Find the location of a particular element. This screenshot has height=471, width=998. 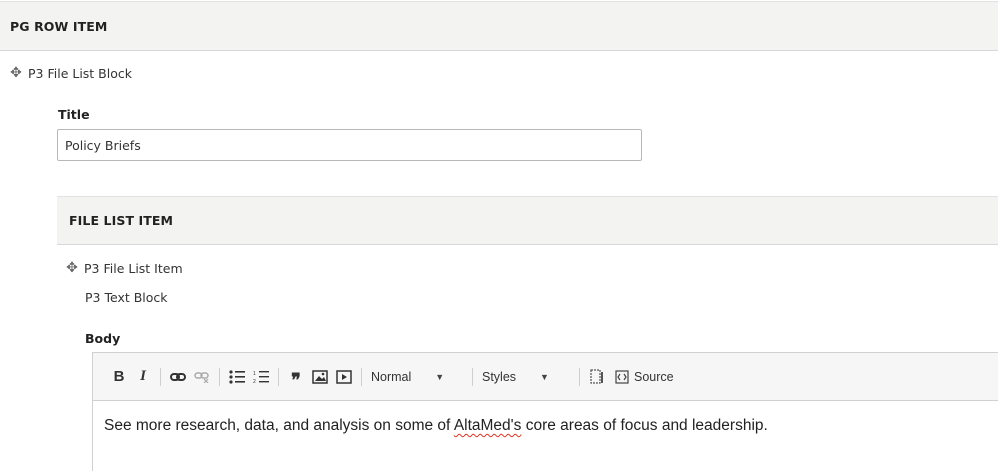

source-button: Source is located at coordinates (644, 377).